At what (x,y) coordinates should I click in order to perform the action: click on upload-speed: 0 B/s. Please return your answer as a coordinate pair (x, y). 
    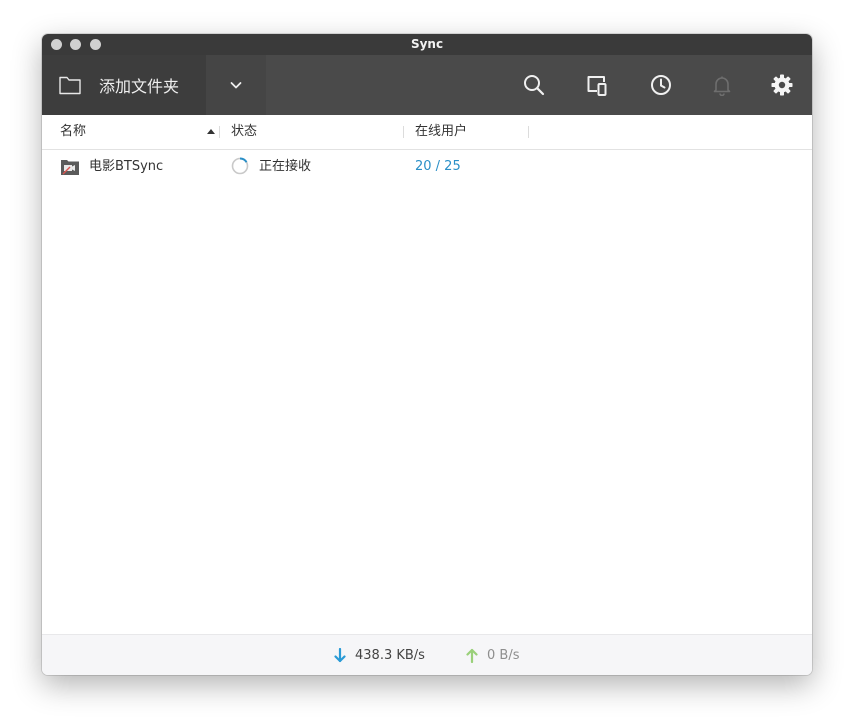
    Looking at the image, I should click on (492, 655).